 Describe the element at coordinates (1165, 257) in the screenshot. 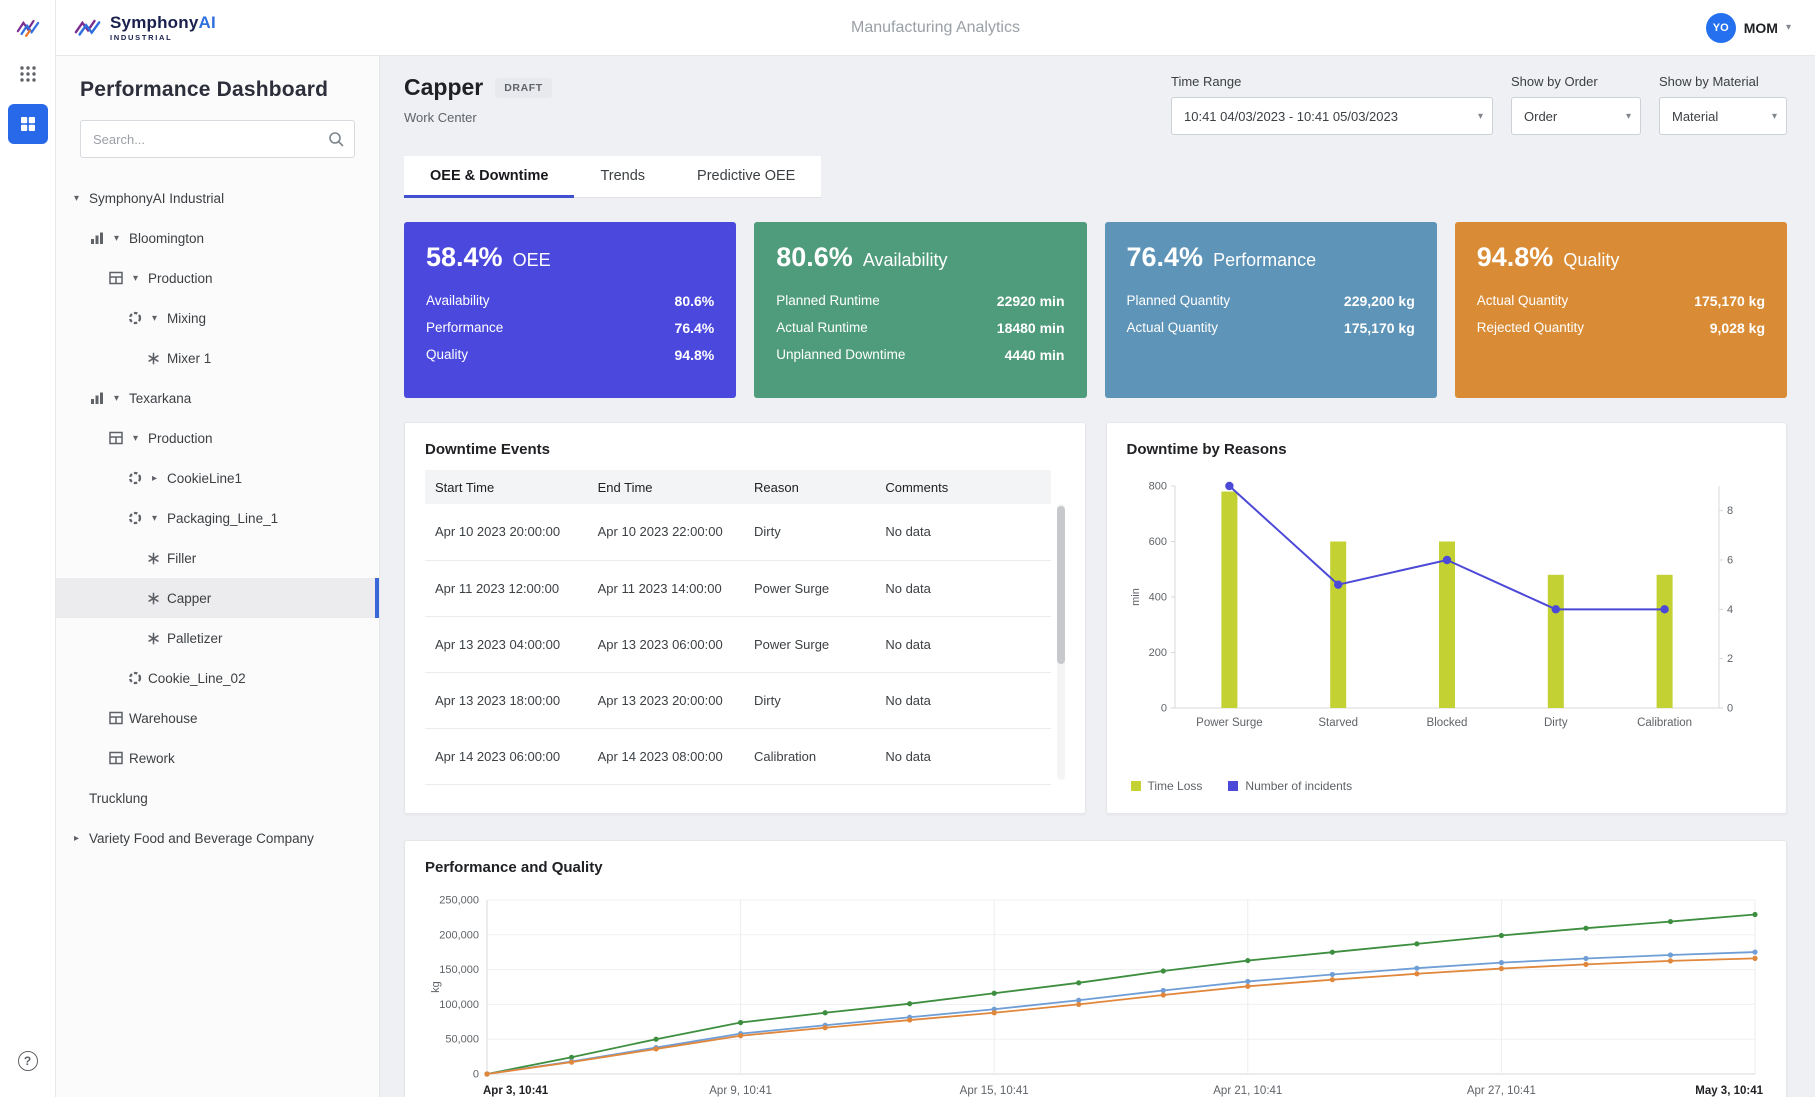

I see `kpi-value: 76.4%` at that location.